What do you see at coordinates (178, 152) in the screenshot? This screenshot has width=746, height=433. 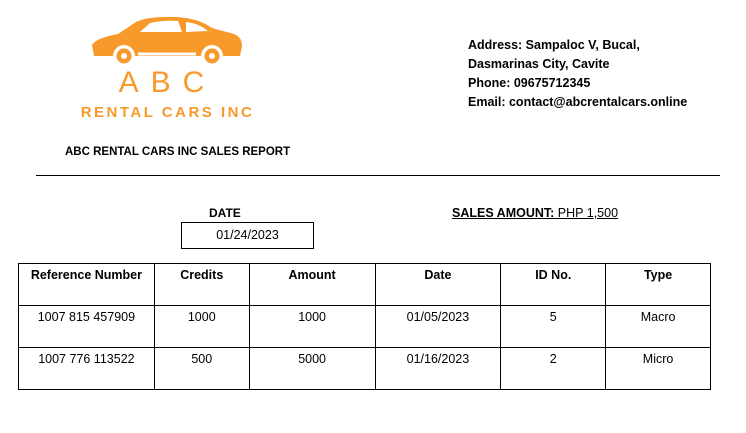 I see `report-title: ABC RENTAL CARS INC SALES REPORT` at bounding box center [178, 152].